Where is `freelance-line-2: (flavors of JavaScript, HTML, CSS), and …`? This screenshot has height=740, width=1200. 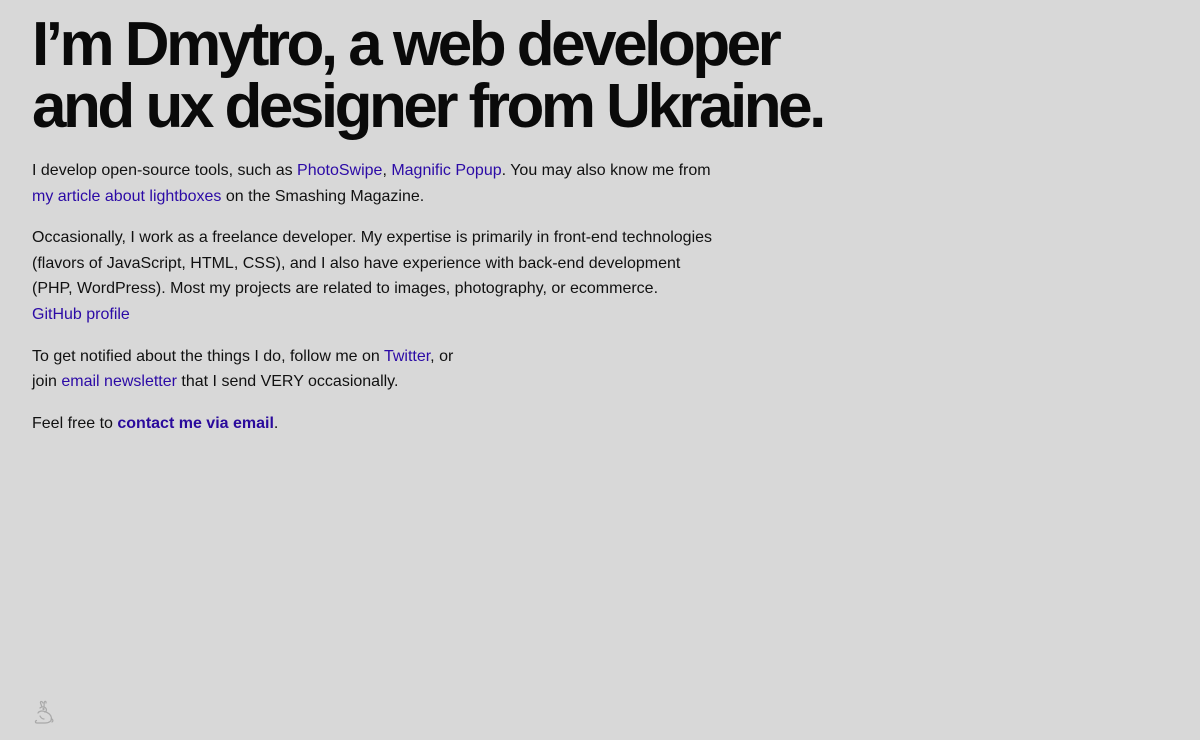
freelance-line-2: (flavors of JavaScript, HTML, CSS), and … is located at coordinates (356, 263).